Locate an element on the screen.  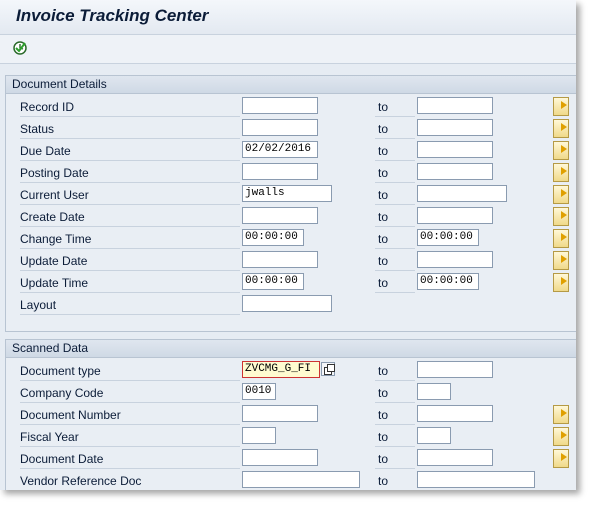
document-number-row: Document Number to is located at coordinates (291, 415).